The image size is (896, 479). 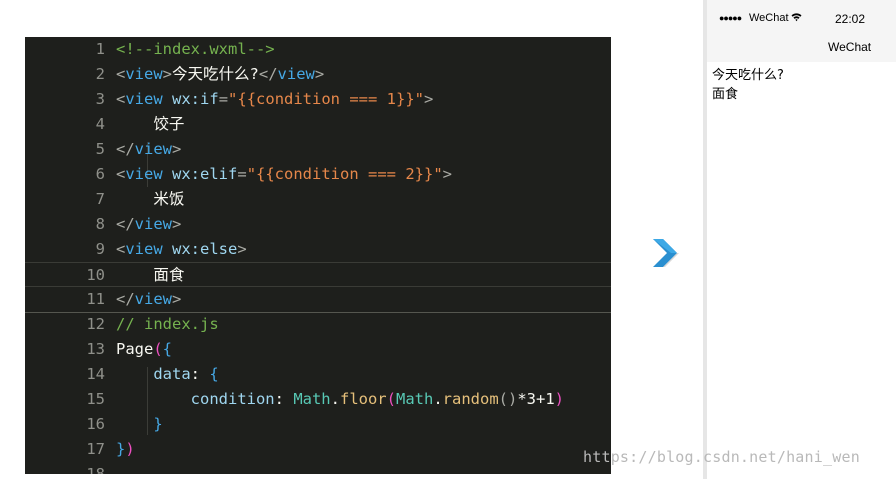 I want to click on code-text: condition: Math.floor(Math.random()*3+1), so click(x=340, y=399).